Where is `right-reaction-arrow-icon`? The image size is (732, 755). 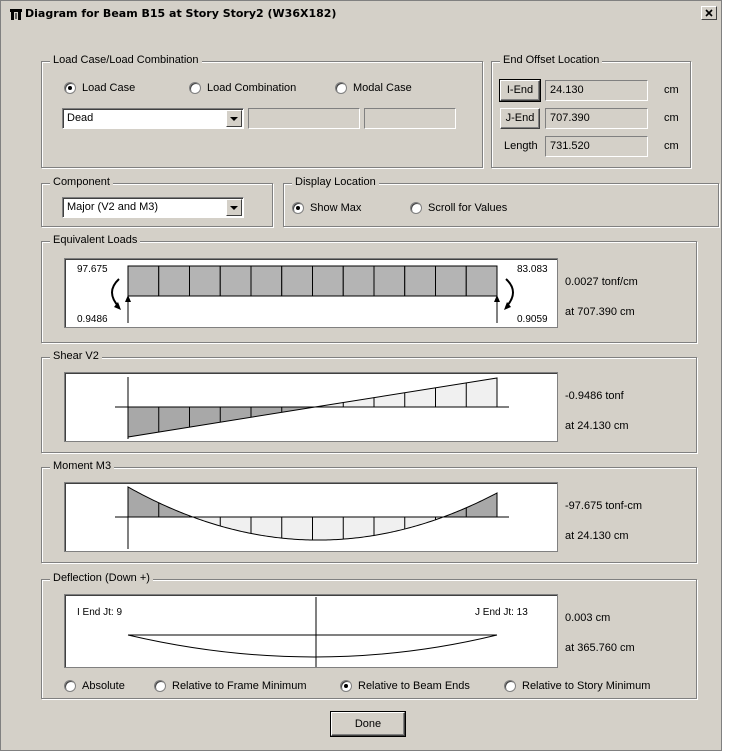
right-reaction-arrow-icon is located at coordinates (497, 309).